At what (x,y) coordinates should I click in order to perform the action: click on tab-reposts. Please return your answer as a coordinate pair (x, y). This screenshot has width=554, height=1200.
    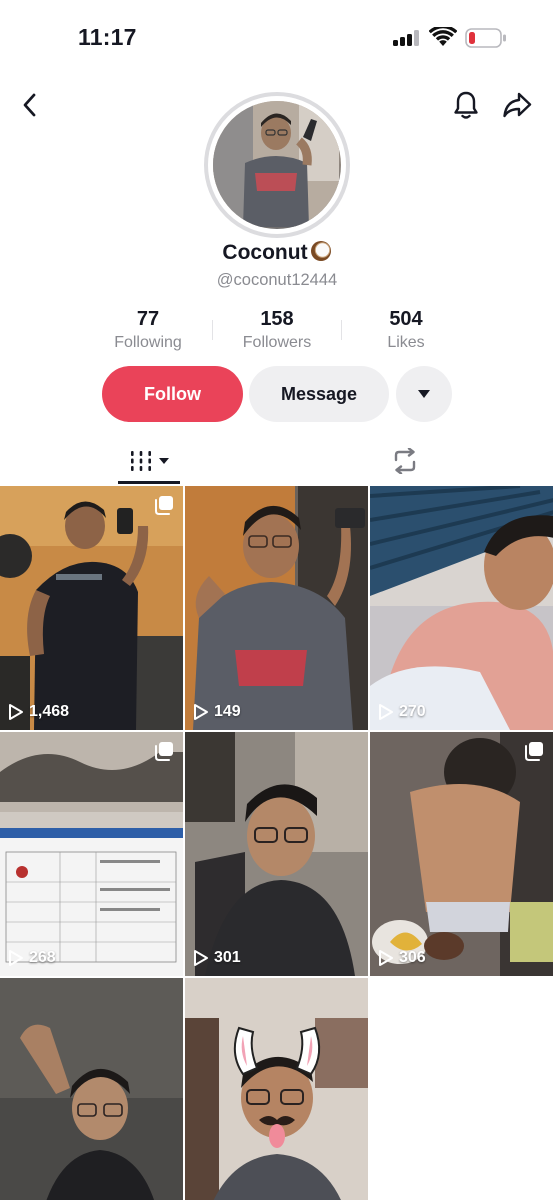
    Looking at the image, I should click on (405, 461).